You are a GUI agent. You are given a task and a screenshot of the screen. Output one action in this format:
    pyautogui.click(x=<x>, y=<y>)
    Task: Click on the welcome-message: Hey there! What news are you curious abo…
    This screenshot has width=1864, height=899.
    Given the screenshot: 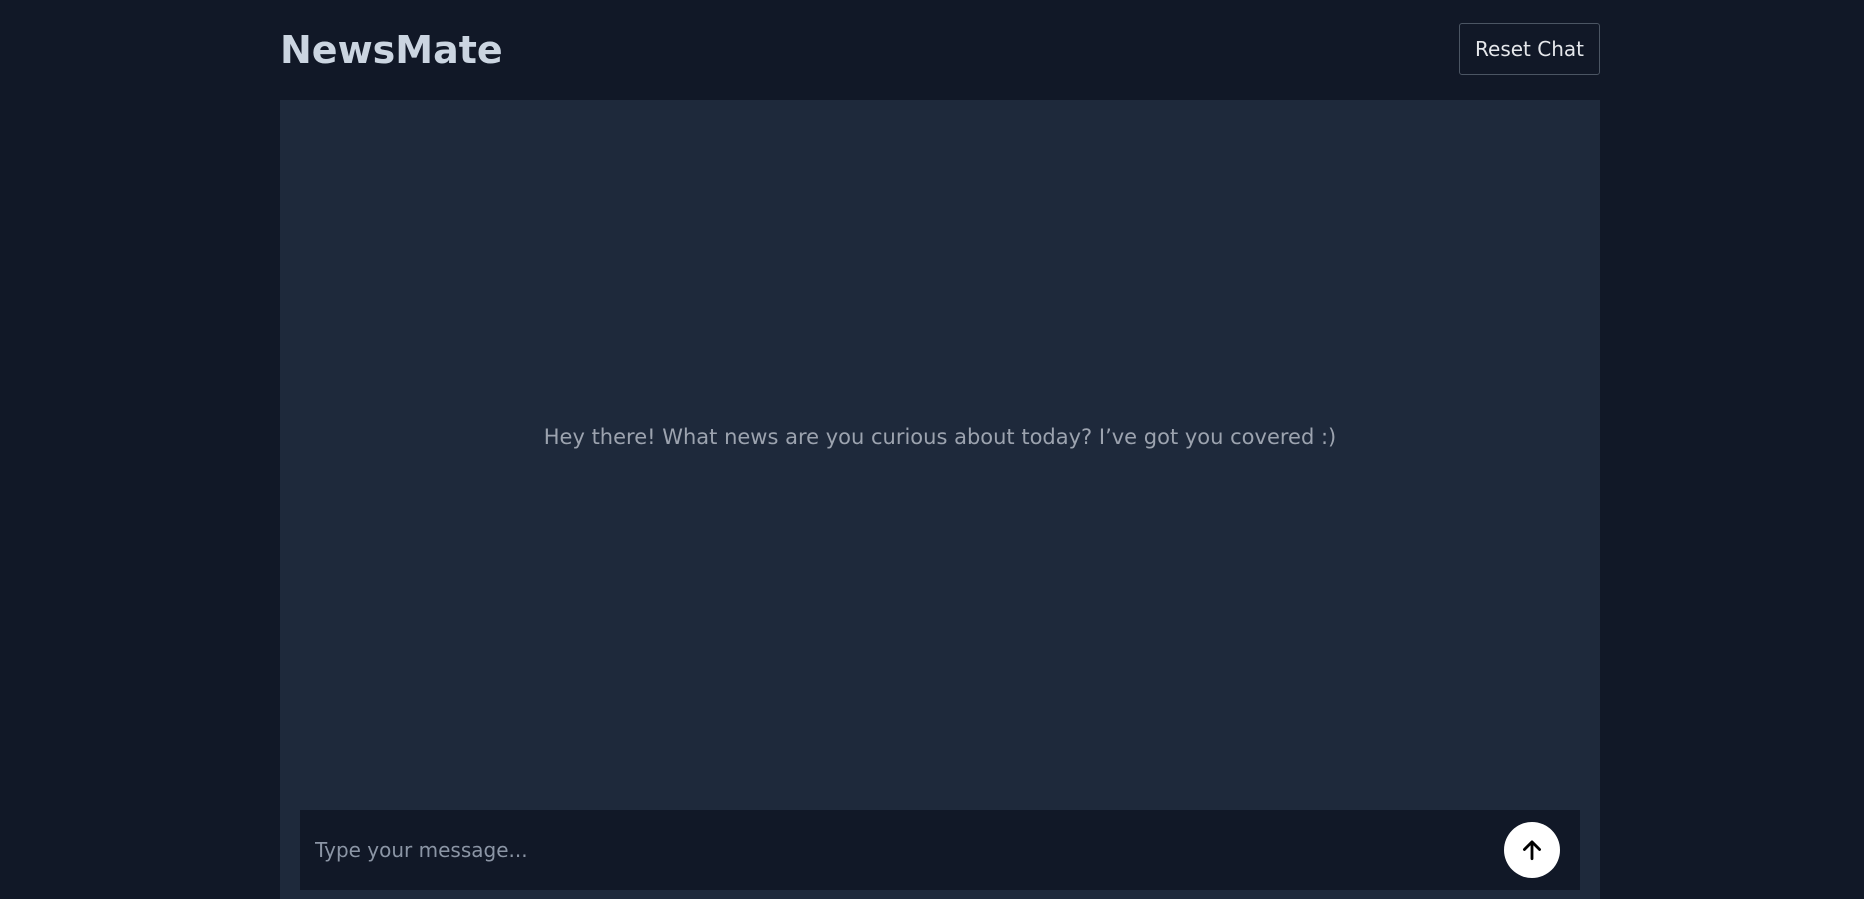 What is the action you would take?
    pyautogui.click(x=940, y=437)
    